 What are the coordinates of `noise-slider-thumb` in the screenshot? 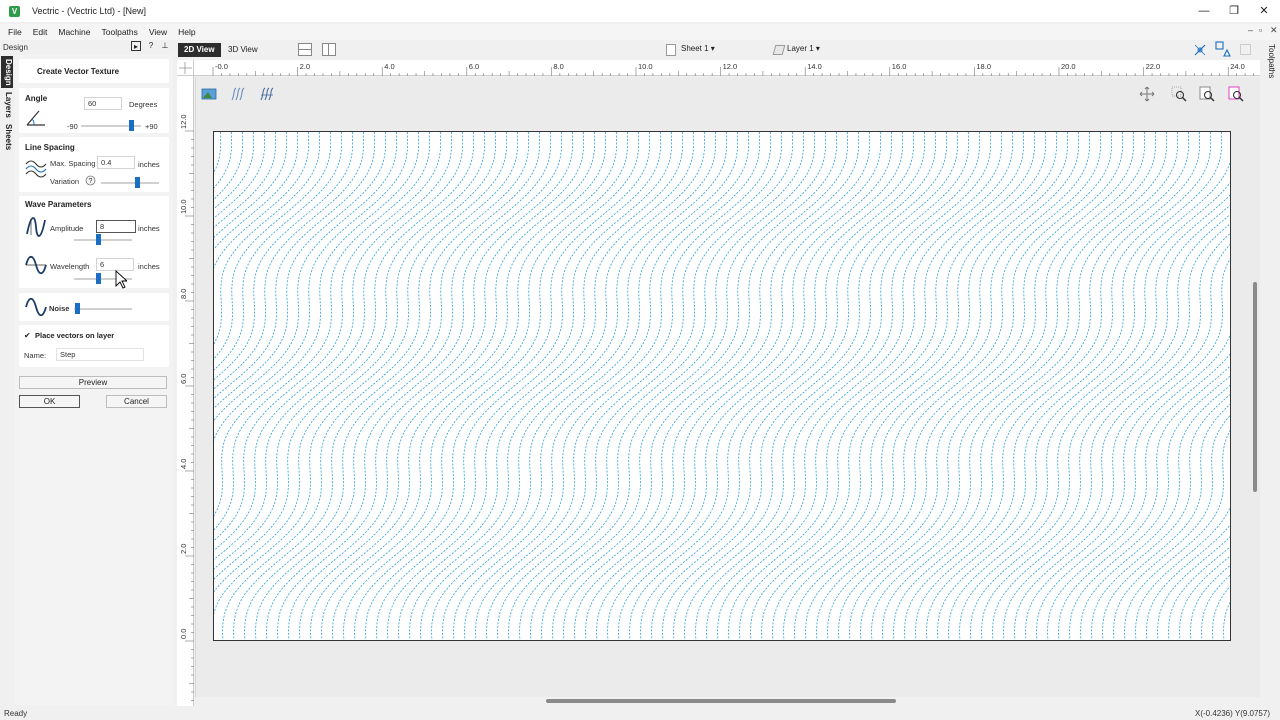 It's located at (77, 308).